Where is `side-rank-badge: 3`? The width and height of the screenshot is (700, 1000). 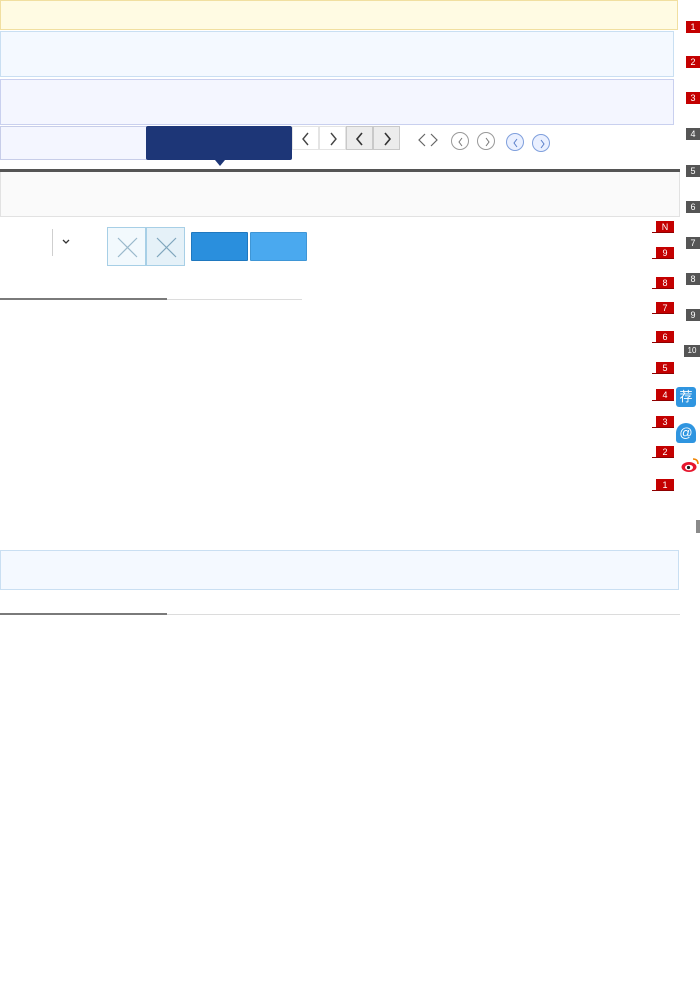 side-rank-badge: 3 is located at coordinates (693, 98).